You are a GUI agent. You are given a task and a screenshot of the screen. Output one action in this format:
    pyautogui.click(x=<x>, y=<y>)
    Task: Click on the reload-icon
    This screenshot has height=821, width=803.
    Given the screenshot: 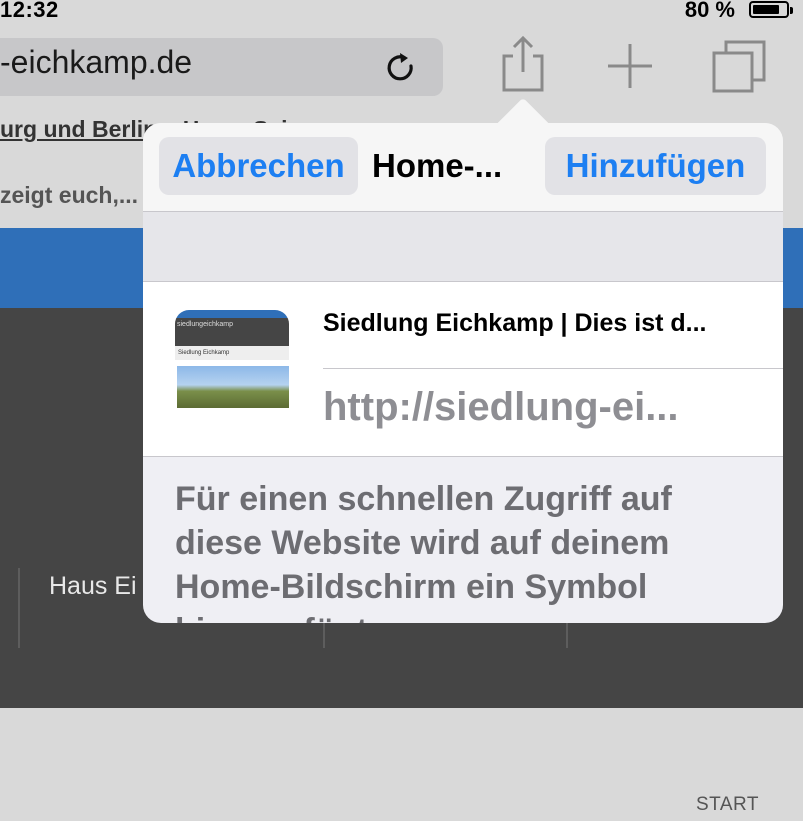 What is the action you would take?
    pyautogui.click(x=401, y=68)
    